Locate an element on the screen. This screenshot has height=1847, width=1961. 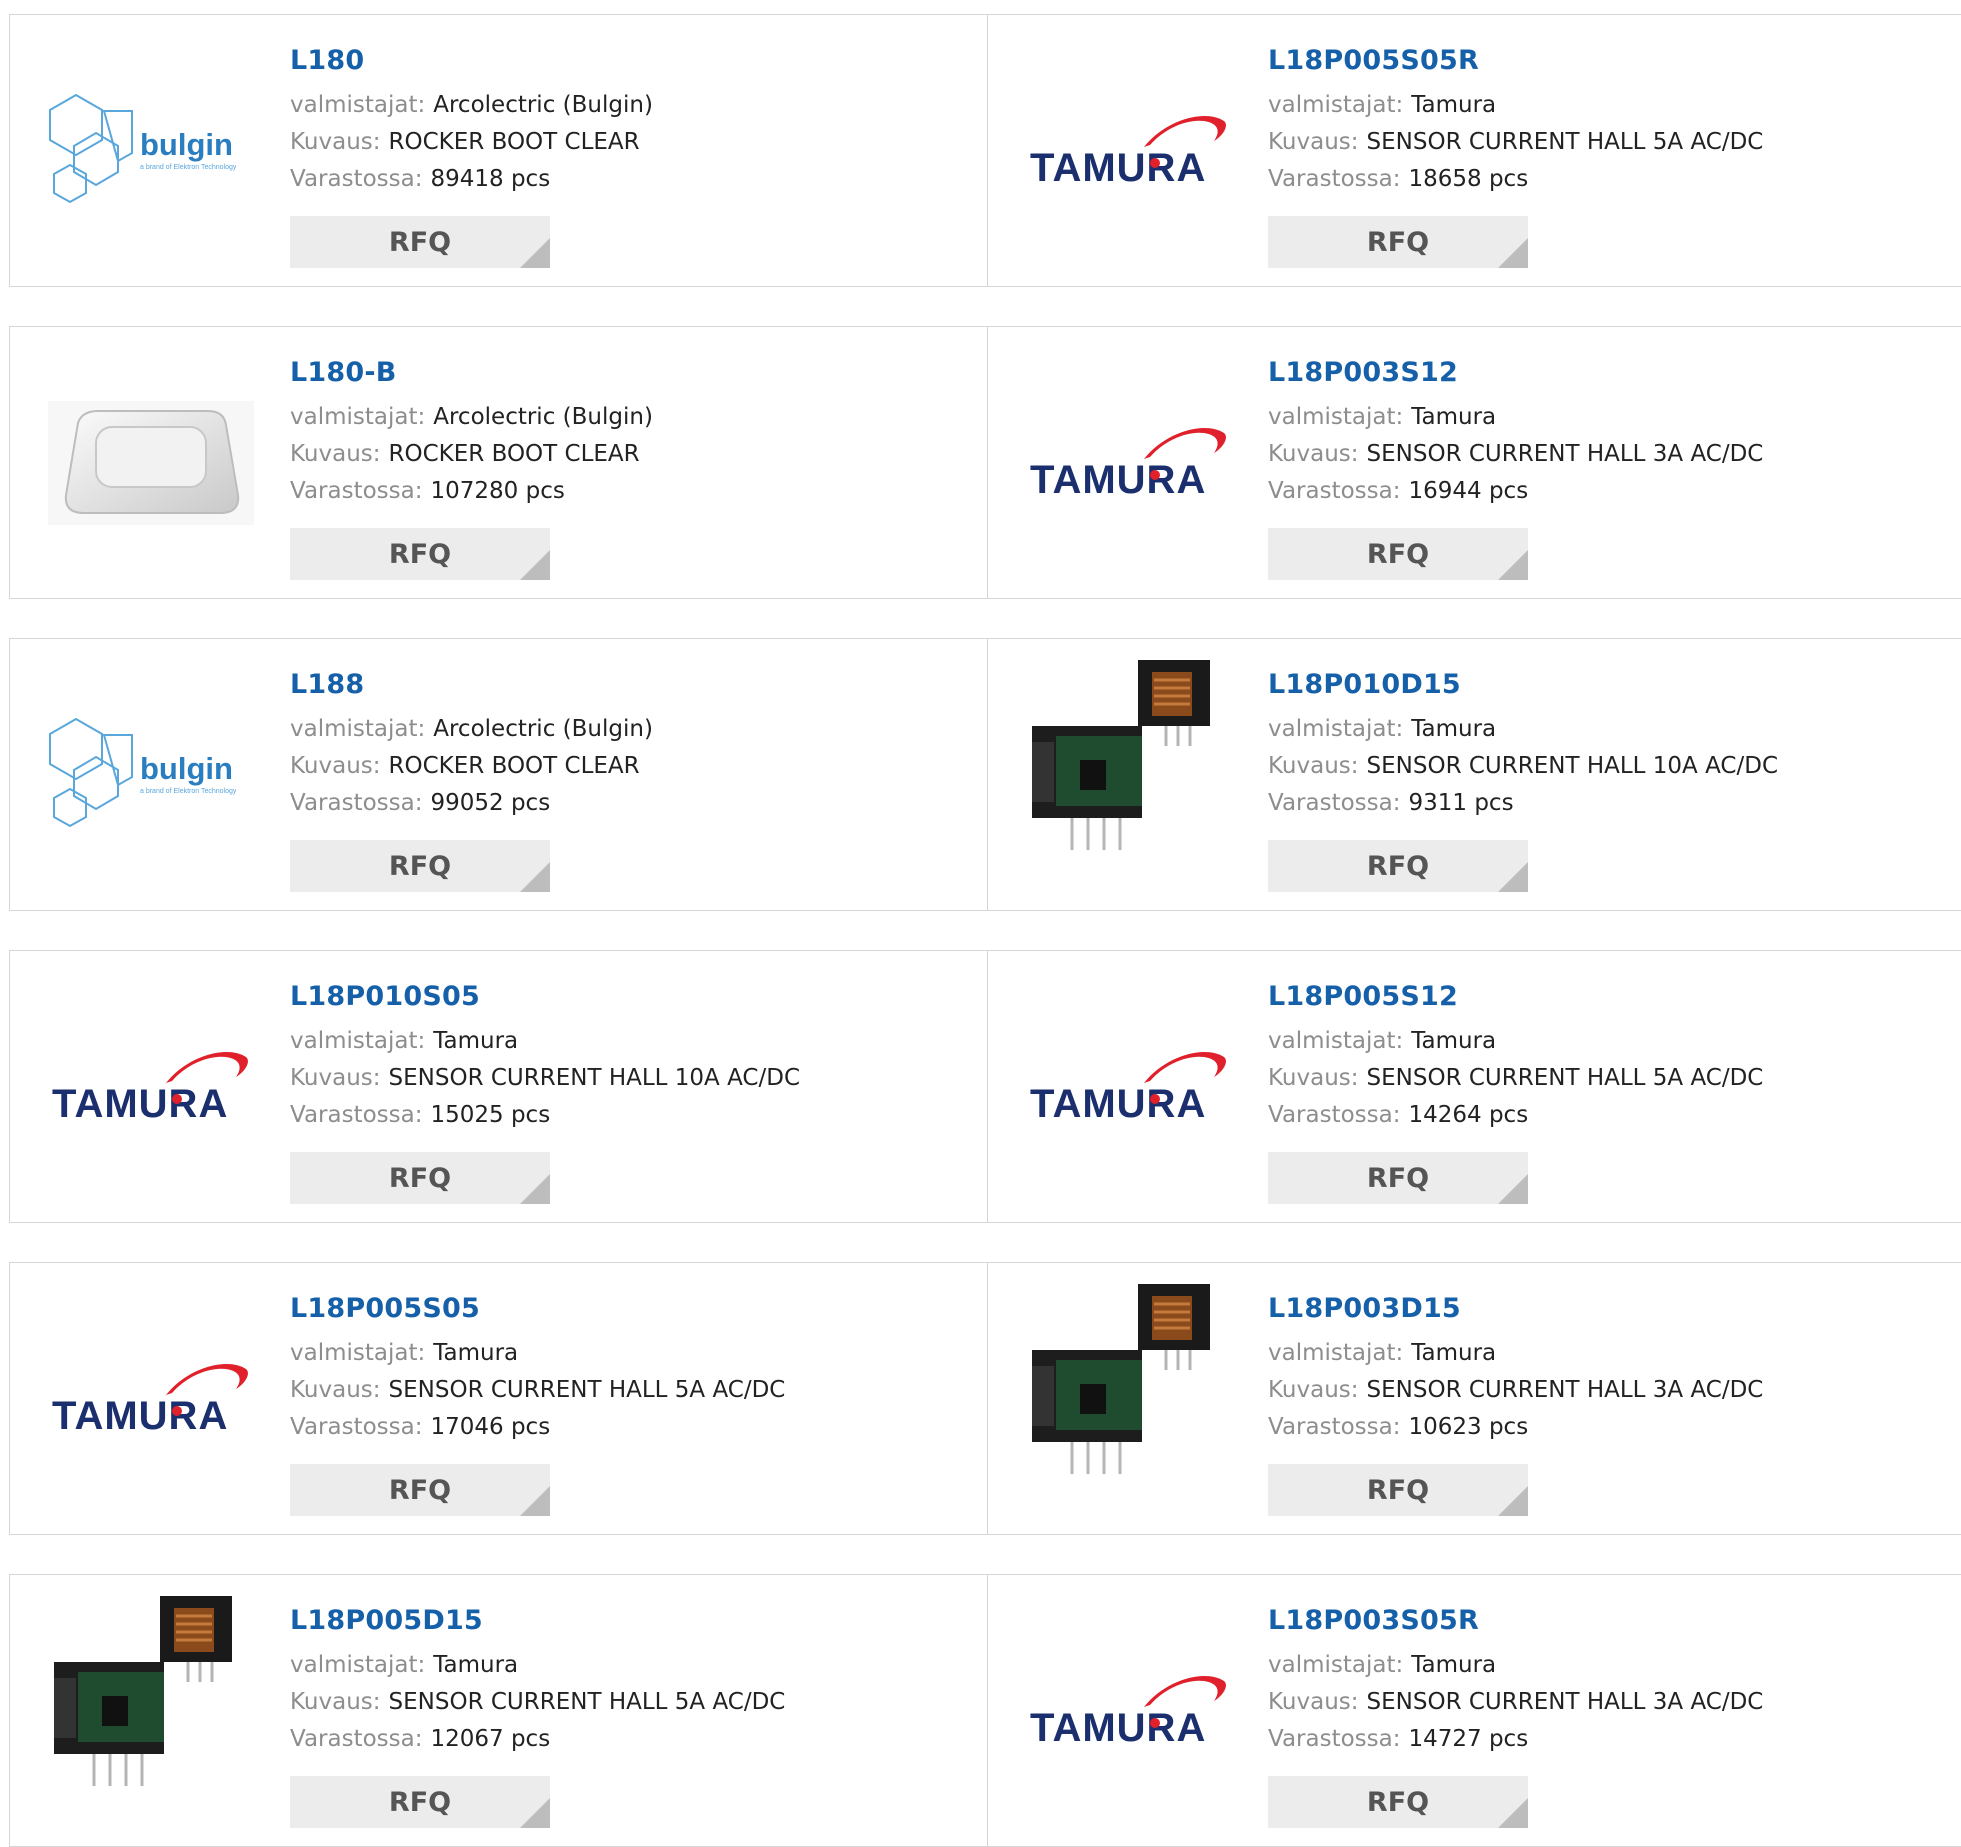
description-value: SENSOR CURRENT HALL 10A AC/DC is located at coordinates (1572, 766).